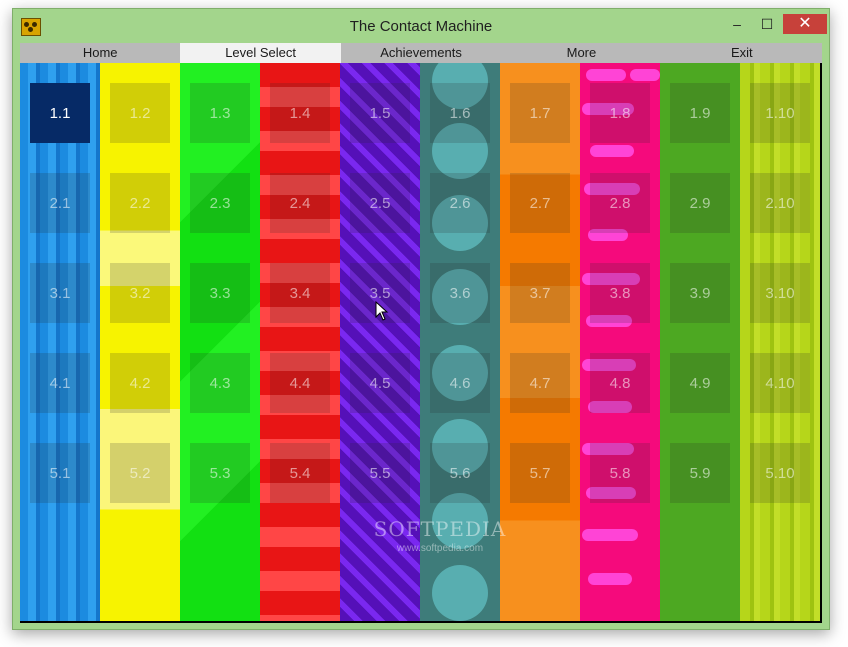 The width and height of the screenshot is (848, 647). Describe the element at coordinates (540, 383) in the screenshot. I see `level-tile-4-7: 4.7` at that location.